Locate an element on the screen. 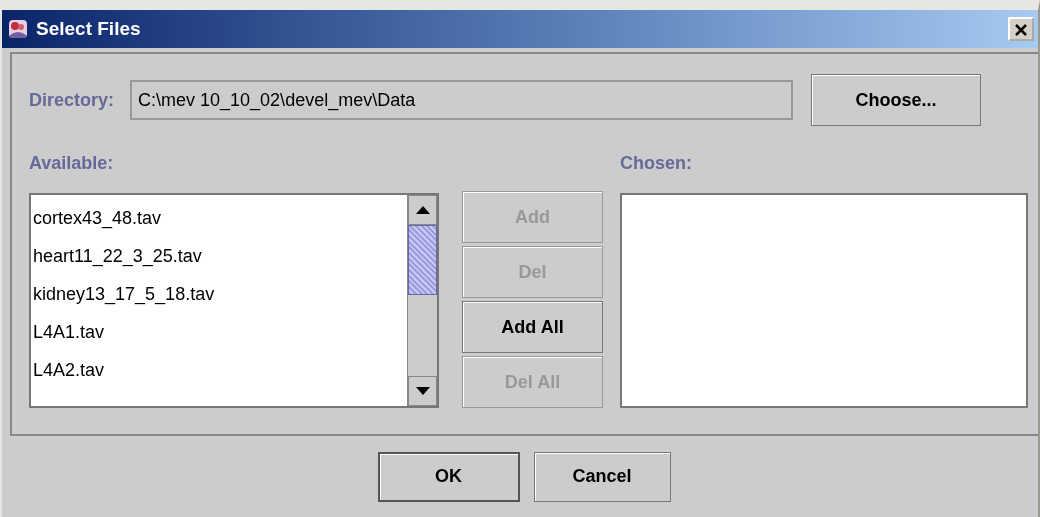 The image size is (1040, 517). window-title: Select Files is located at coordinates (88, 28).